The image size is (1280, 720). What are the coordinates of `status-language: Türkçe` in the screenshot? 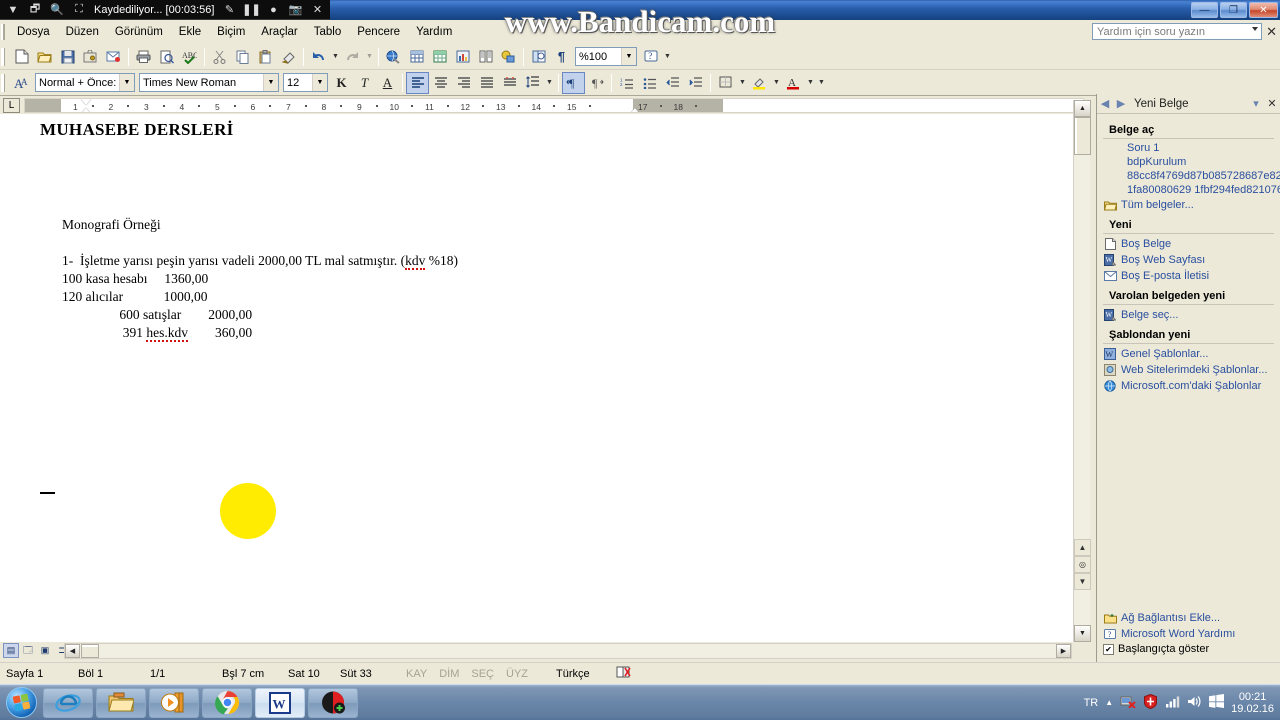 It's located at (573, 674).